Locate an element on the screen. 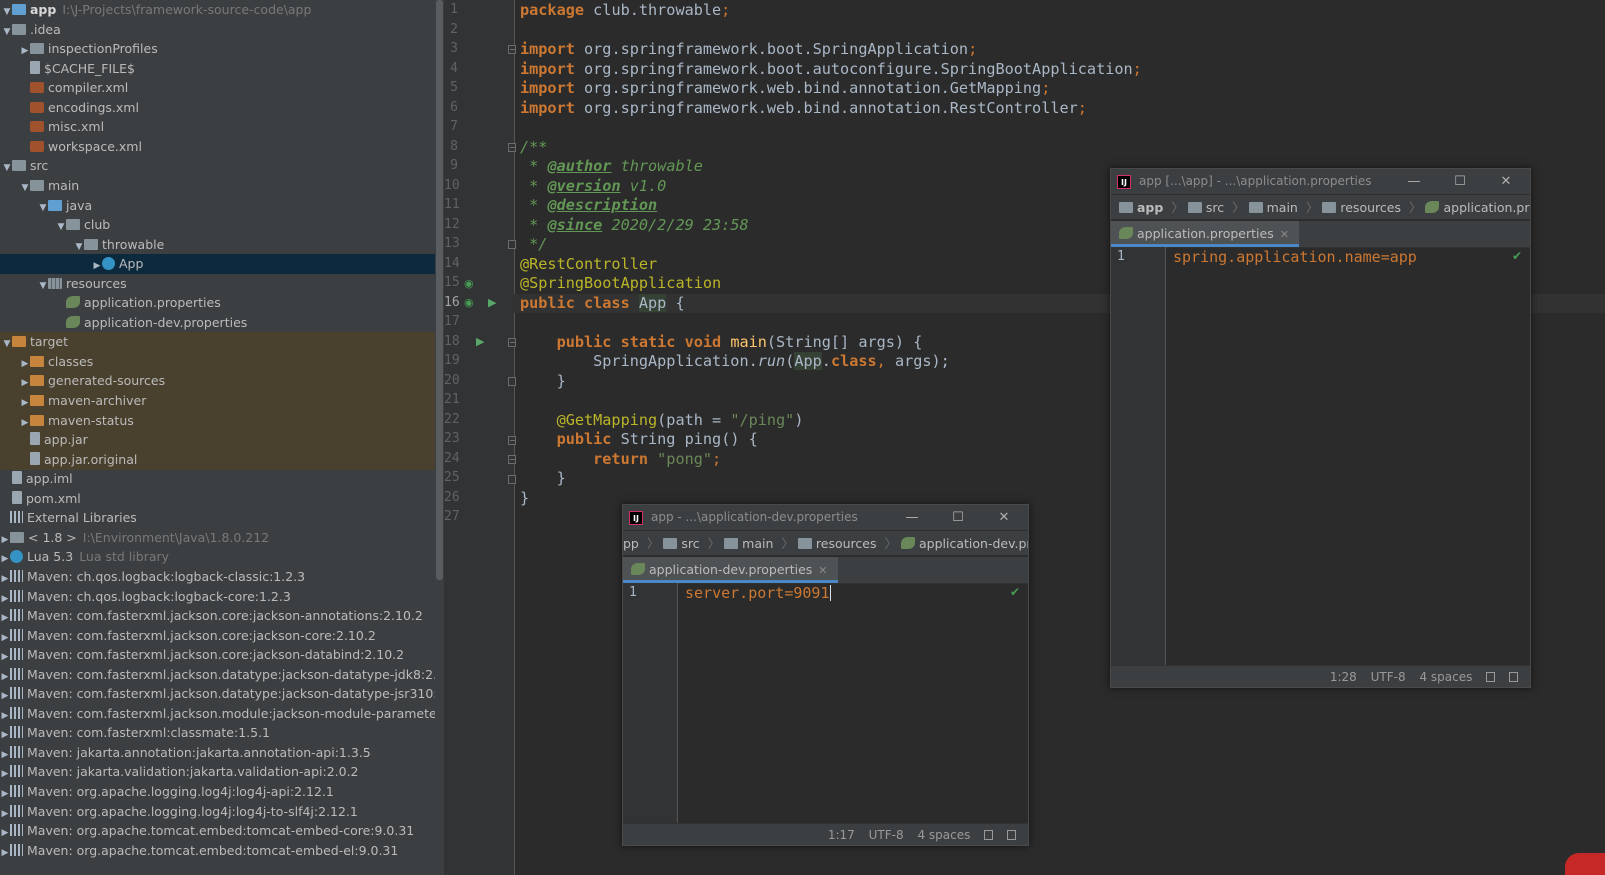 The height and width of the screenshot is (875, 1605). breadcrumb-item: resources is located at coordinates (836, 544).